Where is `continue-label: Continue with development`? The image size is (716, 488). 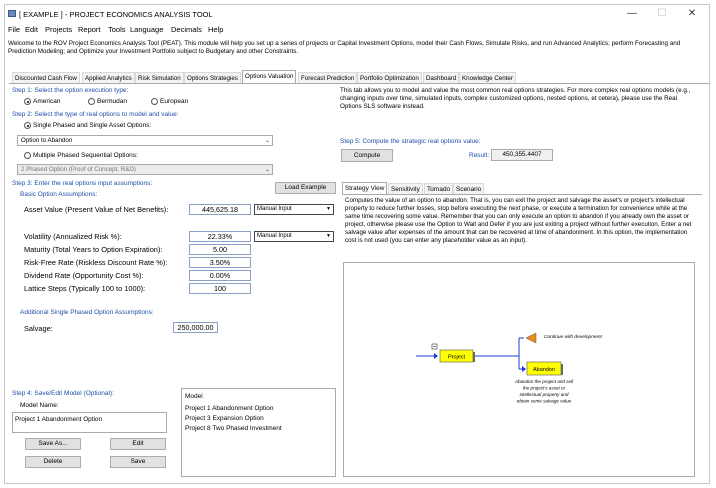 continue-label: Continue with development is located at coordinates (573, 337).